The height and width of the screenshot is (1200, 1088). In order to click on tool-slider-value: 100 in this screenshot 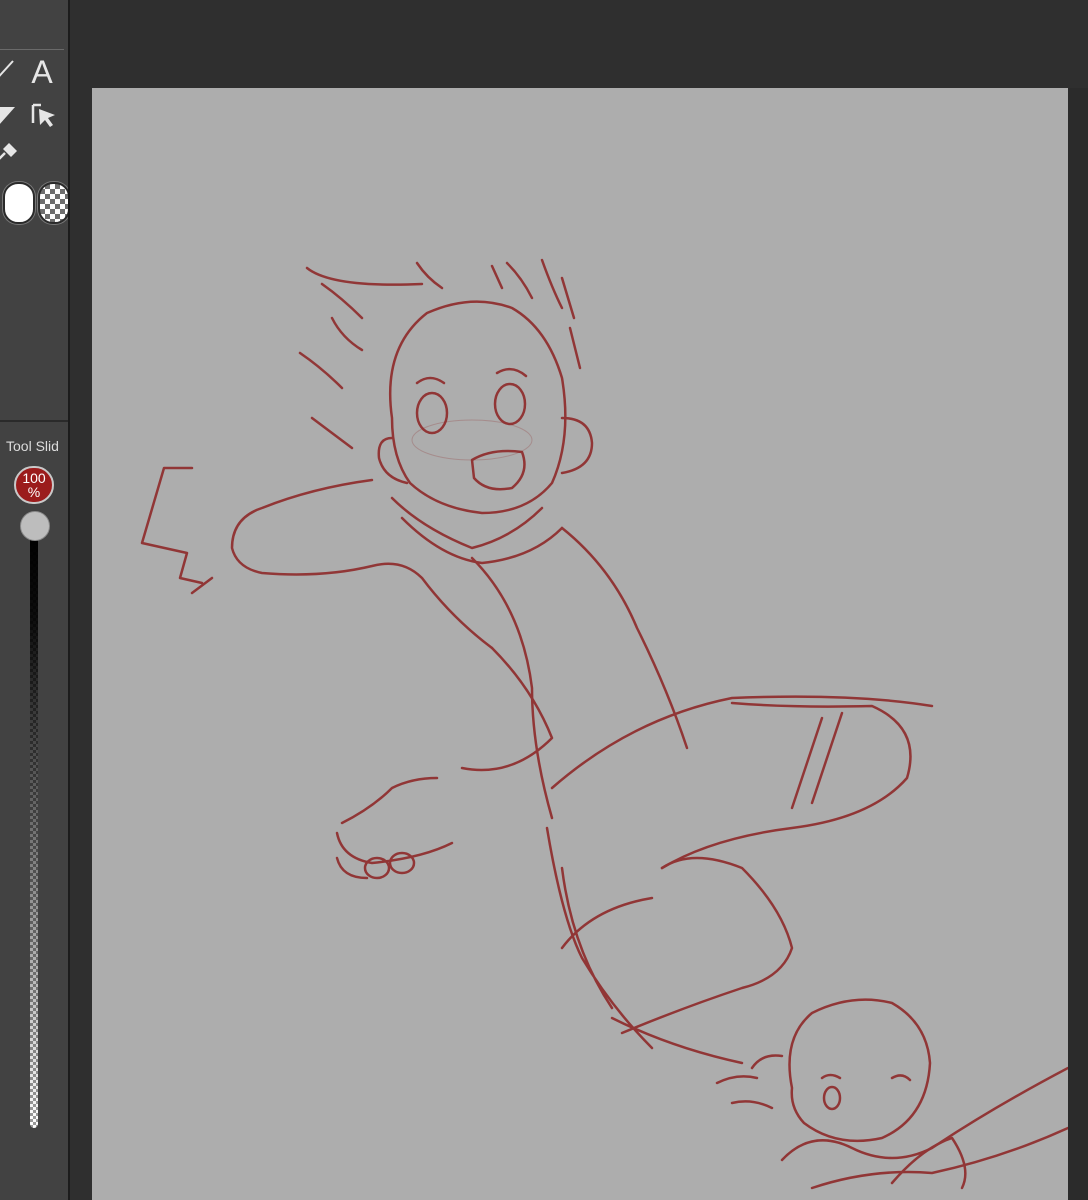, I will do `click(34, 478)`.